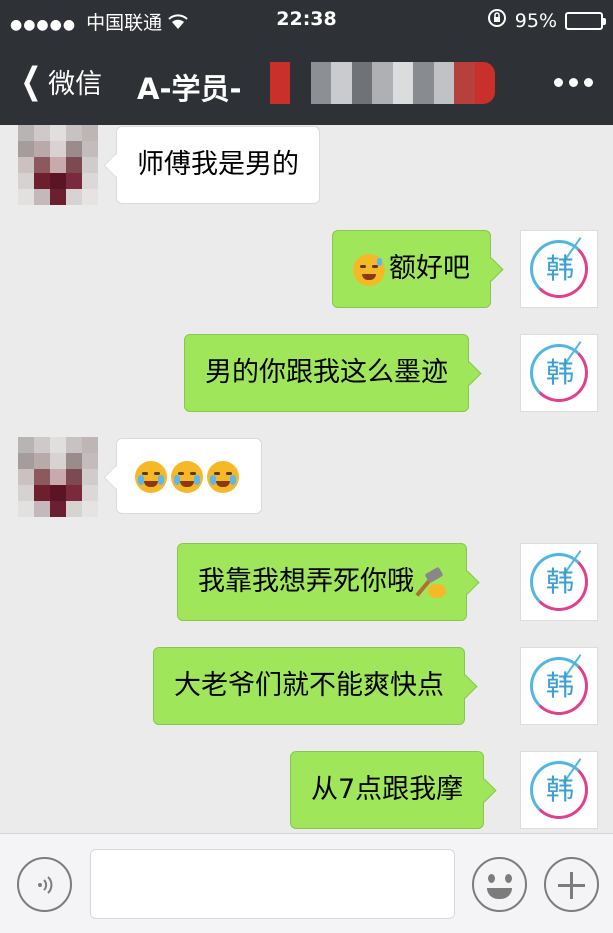 This screenshot has width=613, height=933. I want to click on message-text: 师傅我是男的, so click(218, 164).